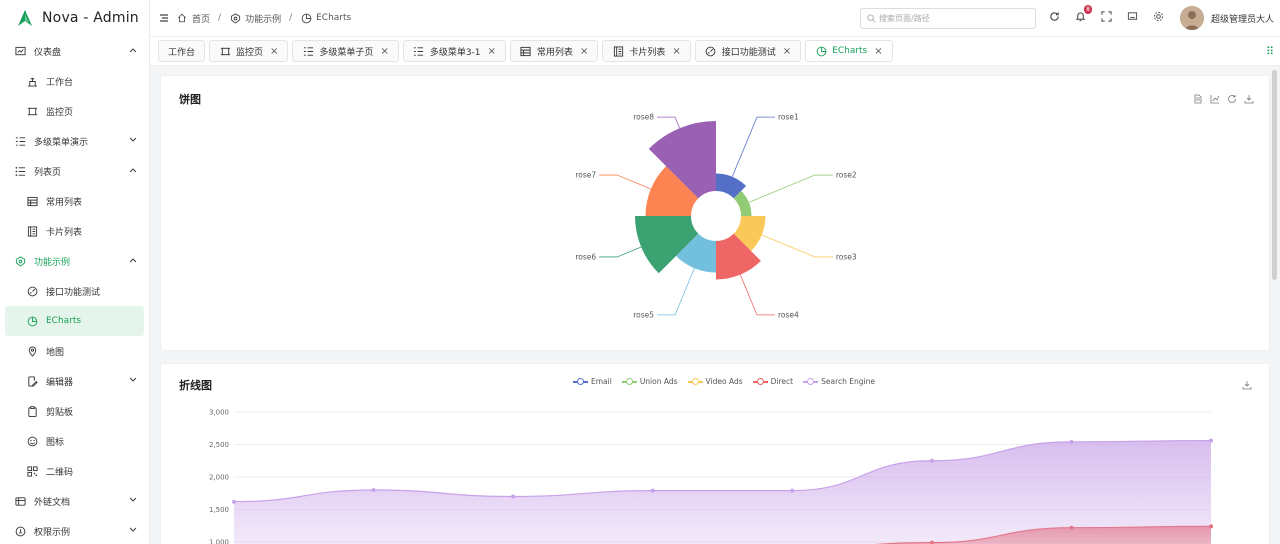 The height and width of the screenshot is (544, 1280). Describe the element at coordinates (219, 413) in the screenshot. I see `y-tick-label: 3,000` at that location.